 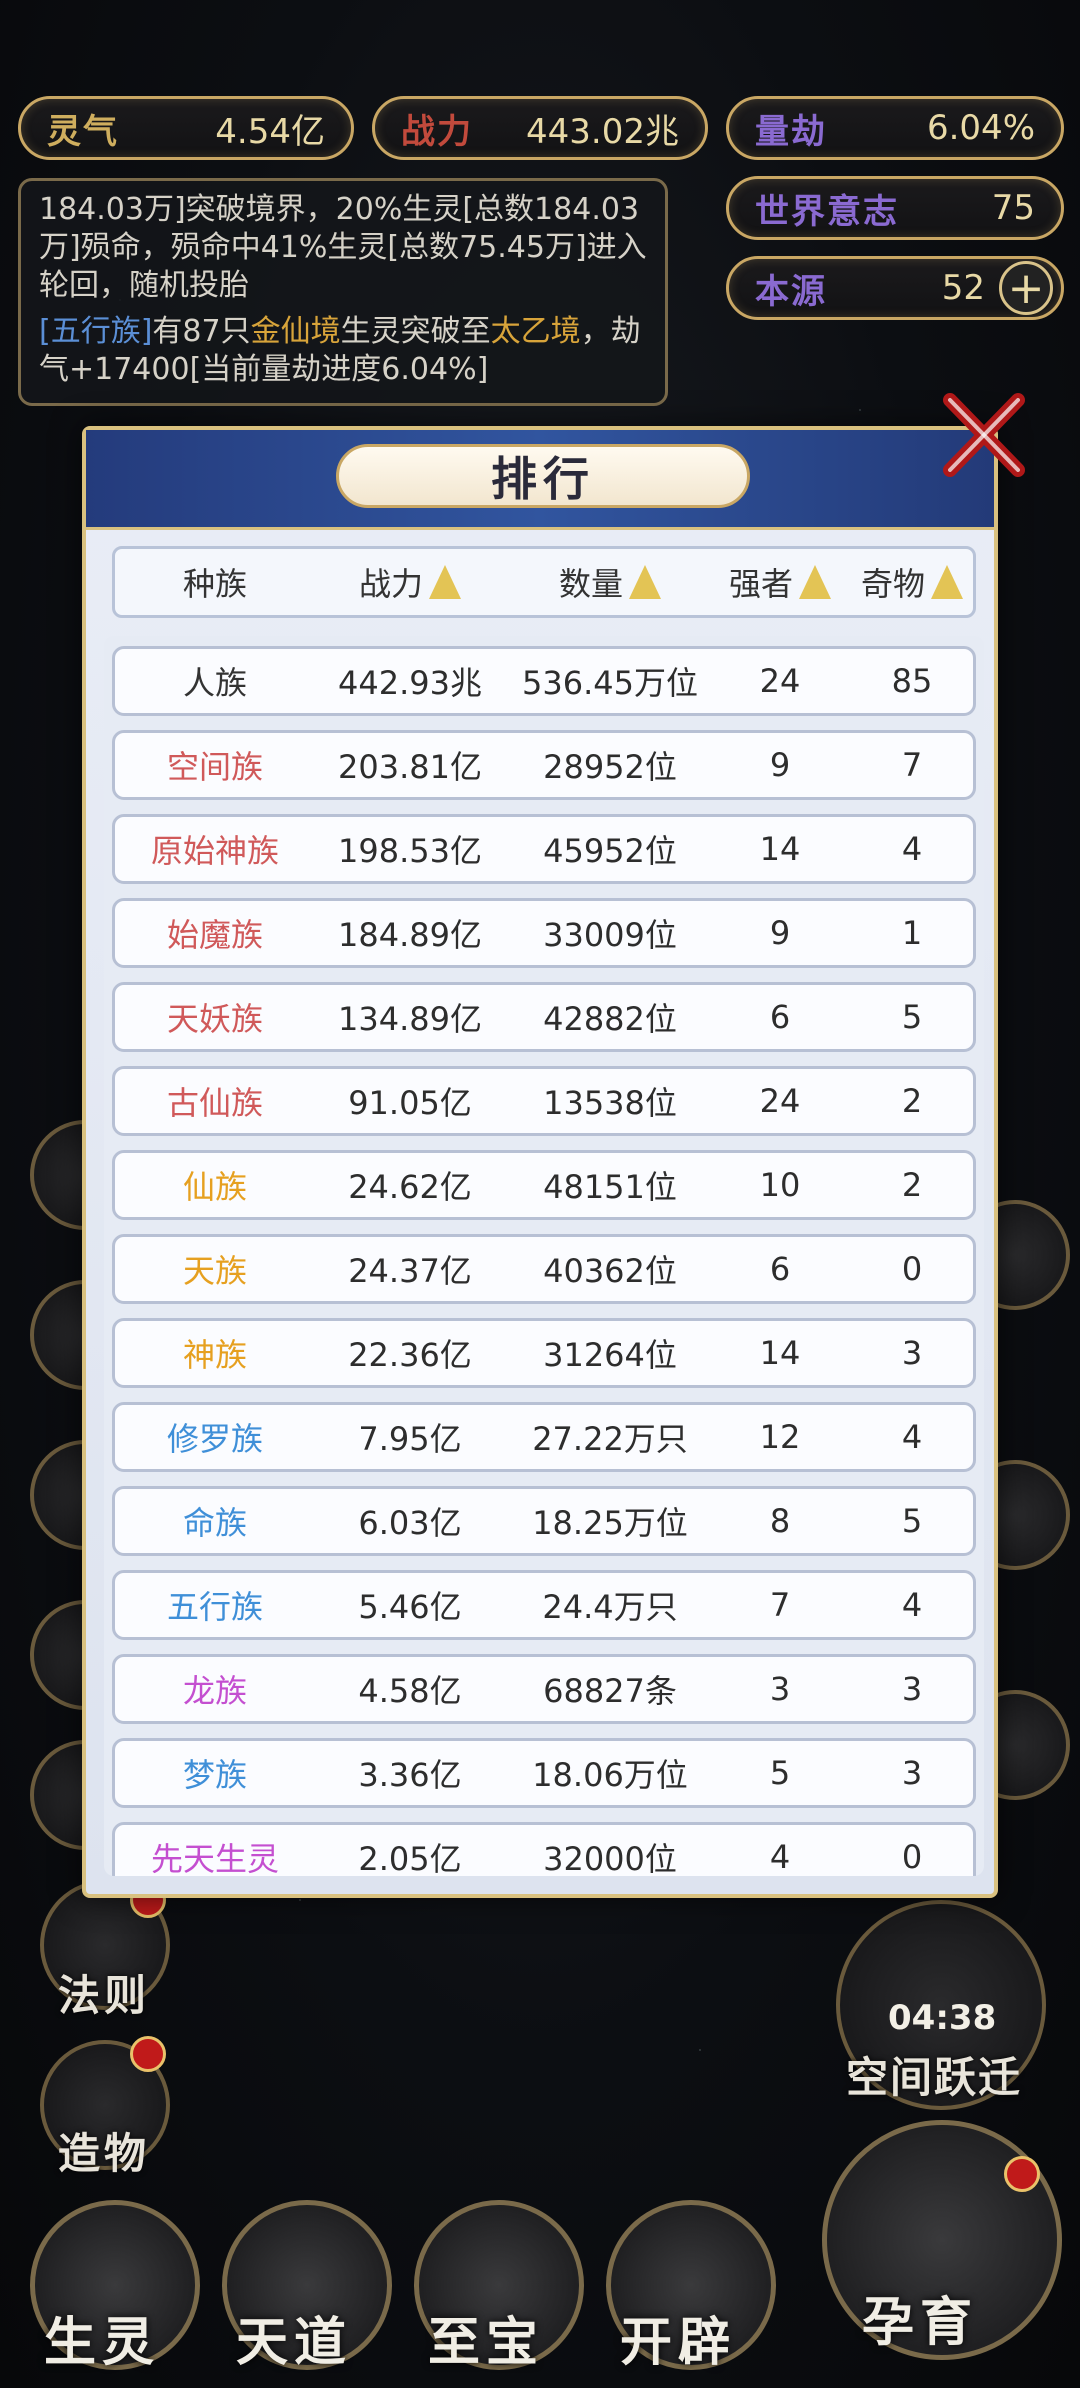 I want to click on tab-zhibao-label: 至宝, so click(x=486, y=2343).